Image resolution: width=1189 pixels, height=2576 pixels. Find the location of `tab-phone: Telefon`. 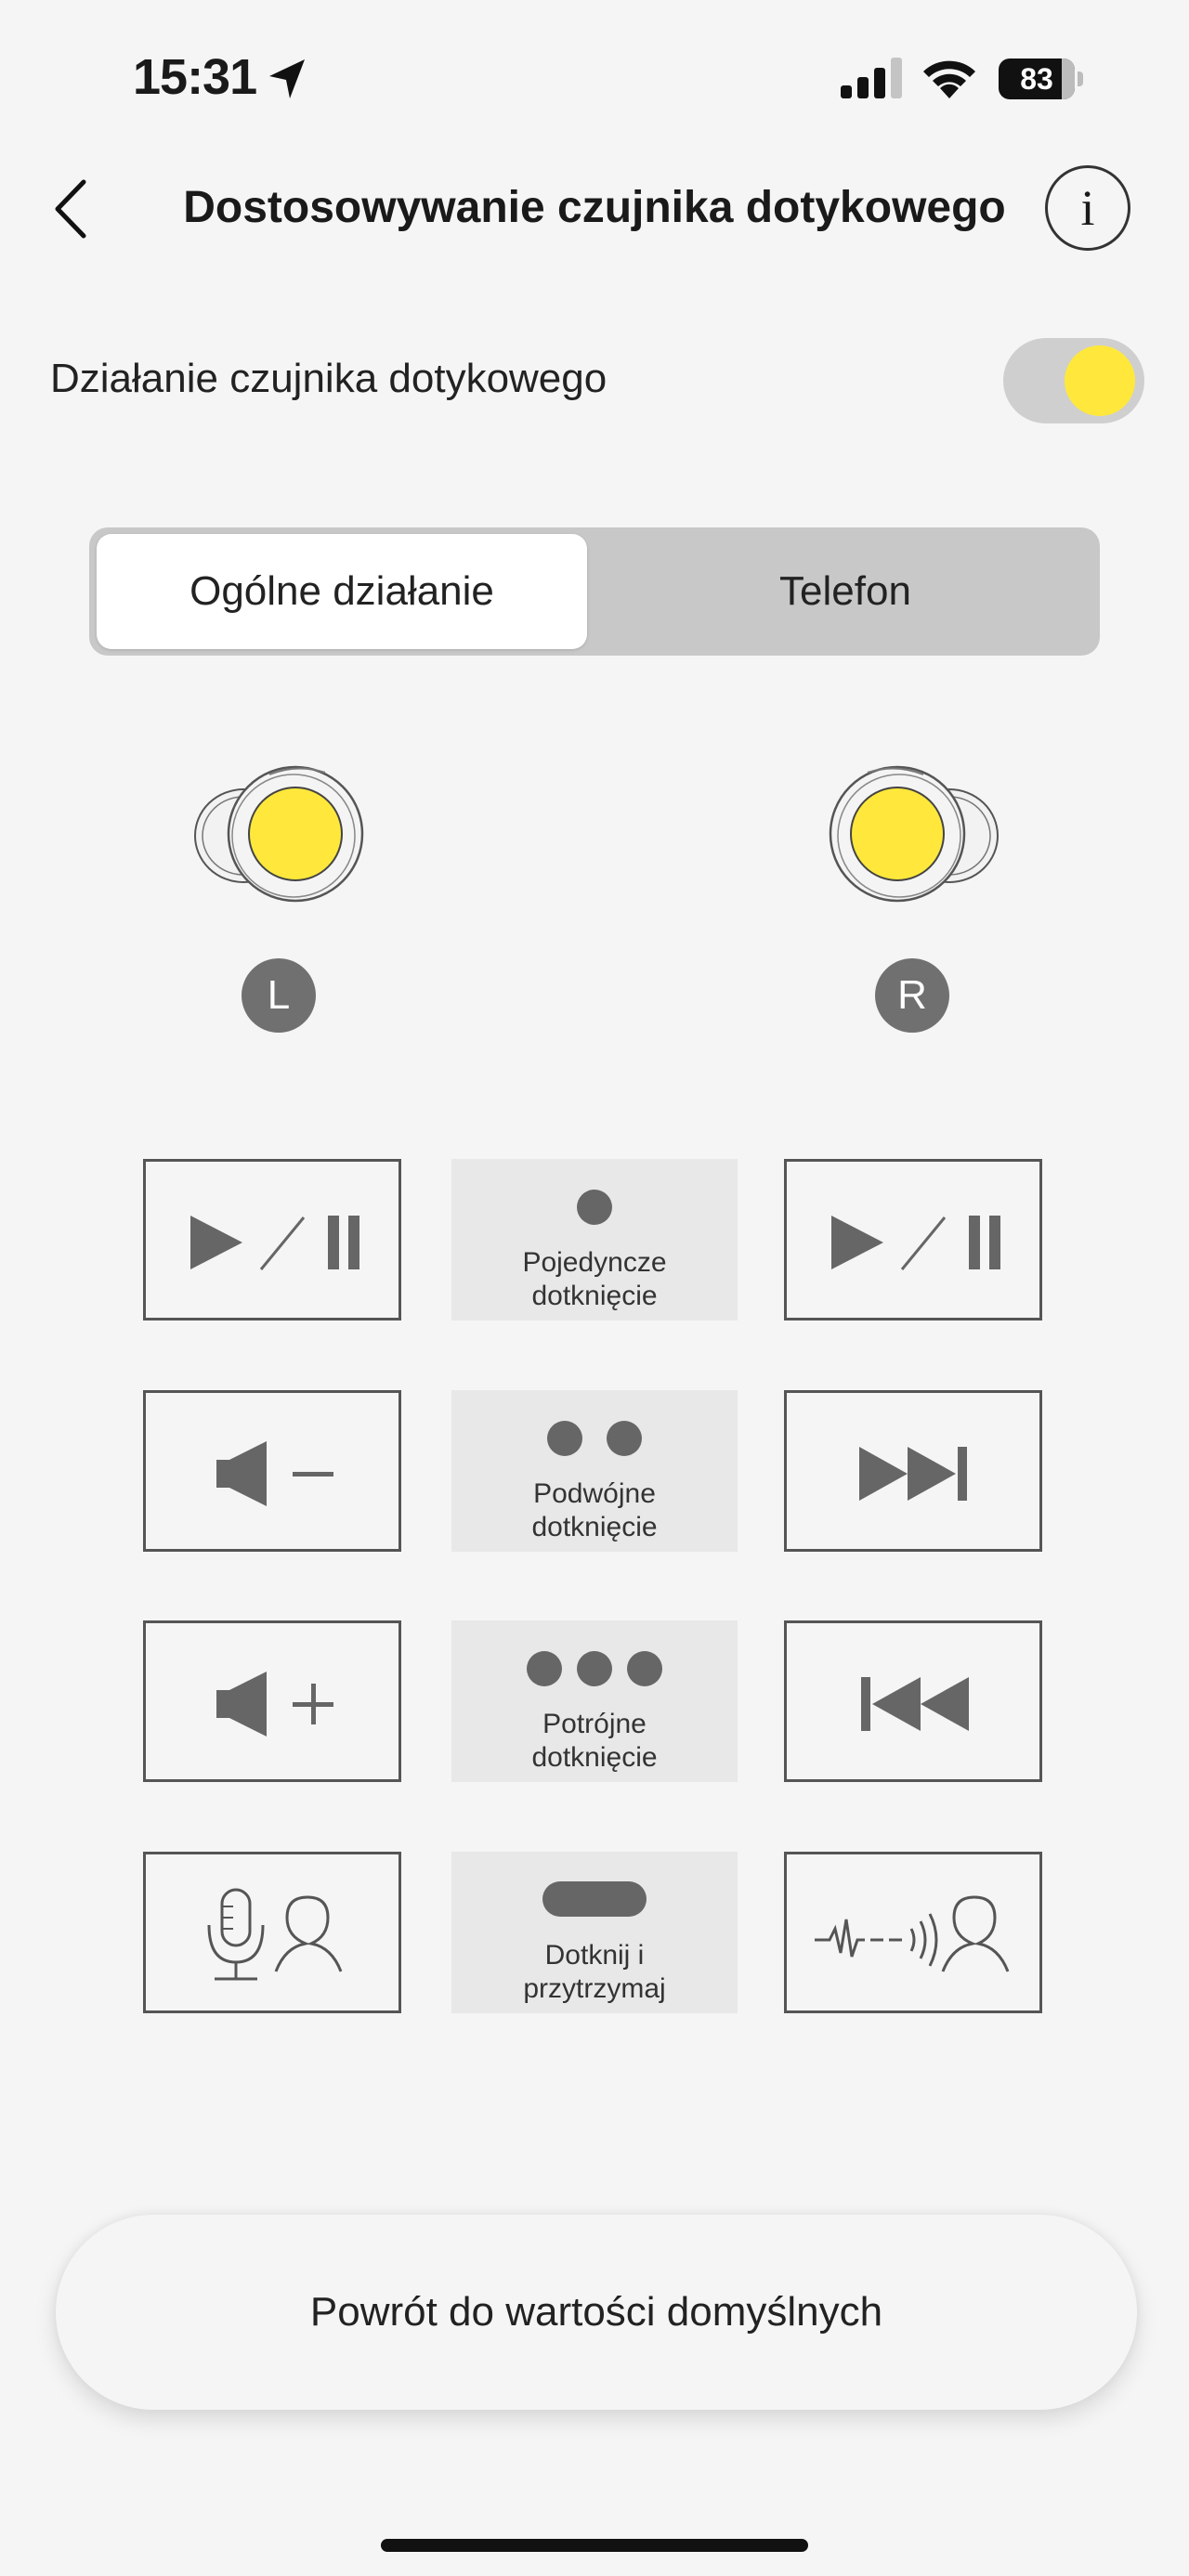

tab-phone: Telefon is located at coordinates (845, 591).